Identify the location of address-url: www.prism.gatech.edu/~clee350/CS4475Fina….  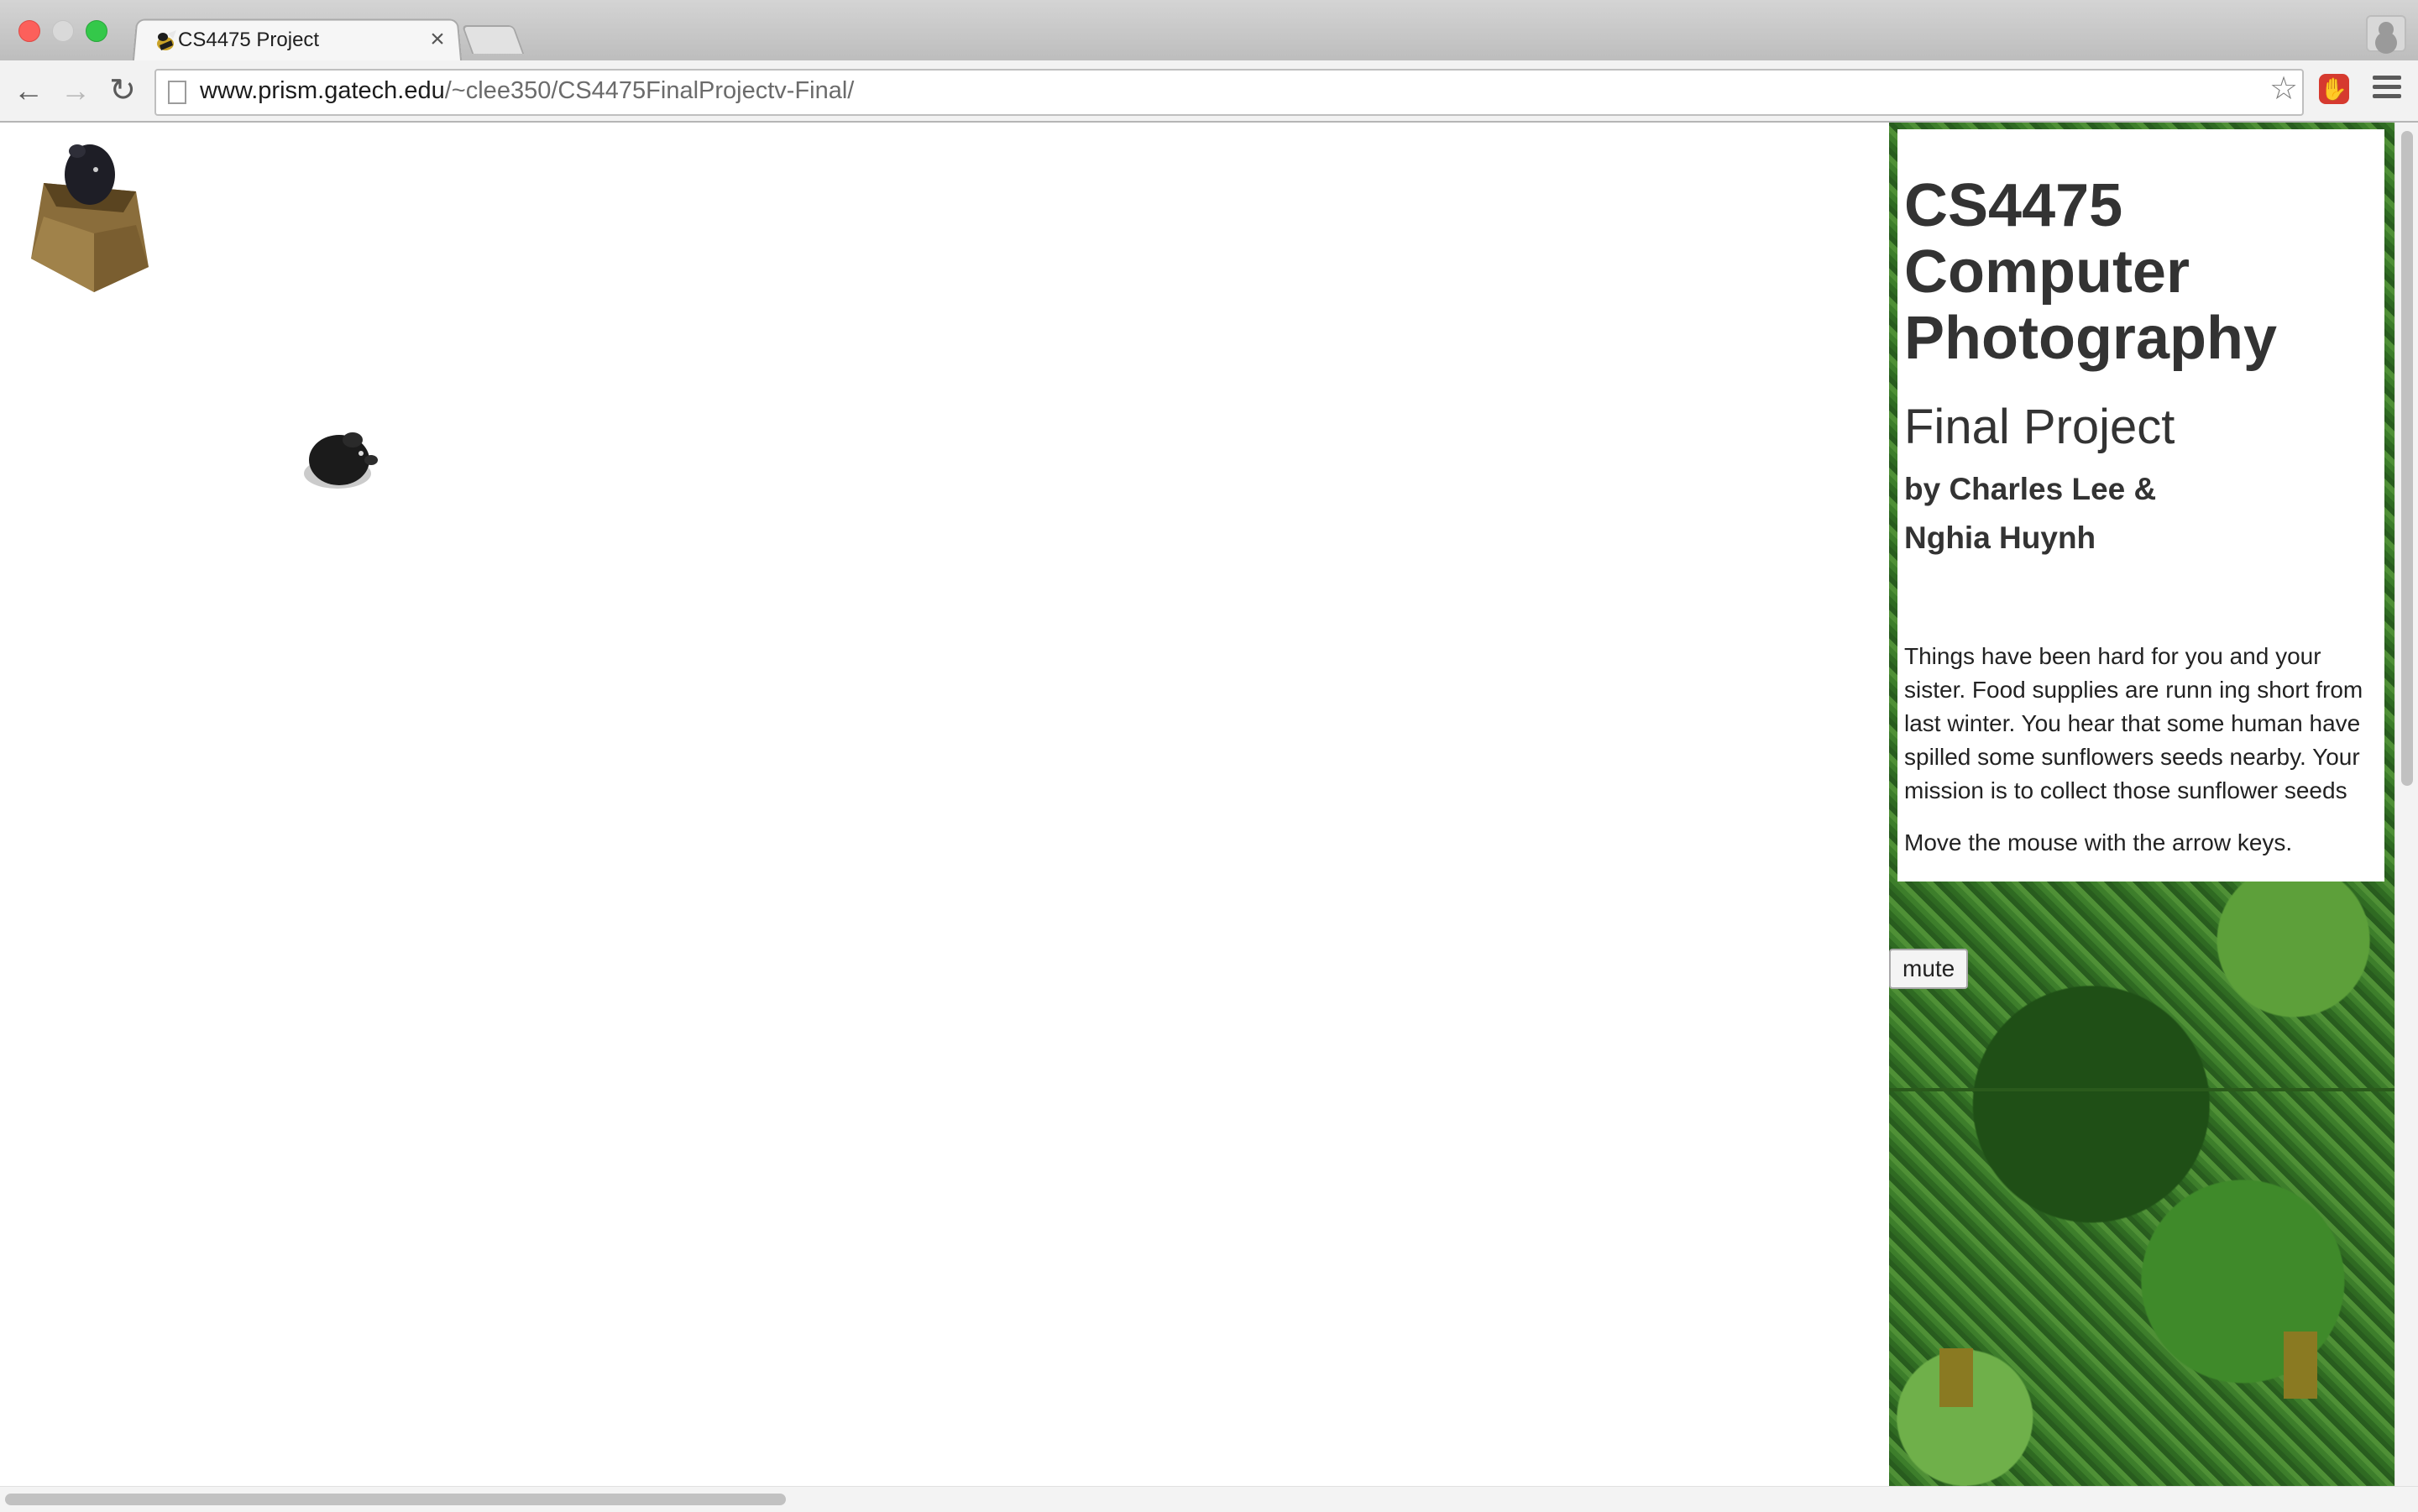
(527, 91).